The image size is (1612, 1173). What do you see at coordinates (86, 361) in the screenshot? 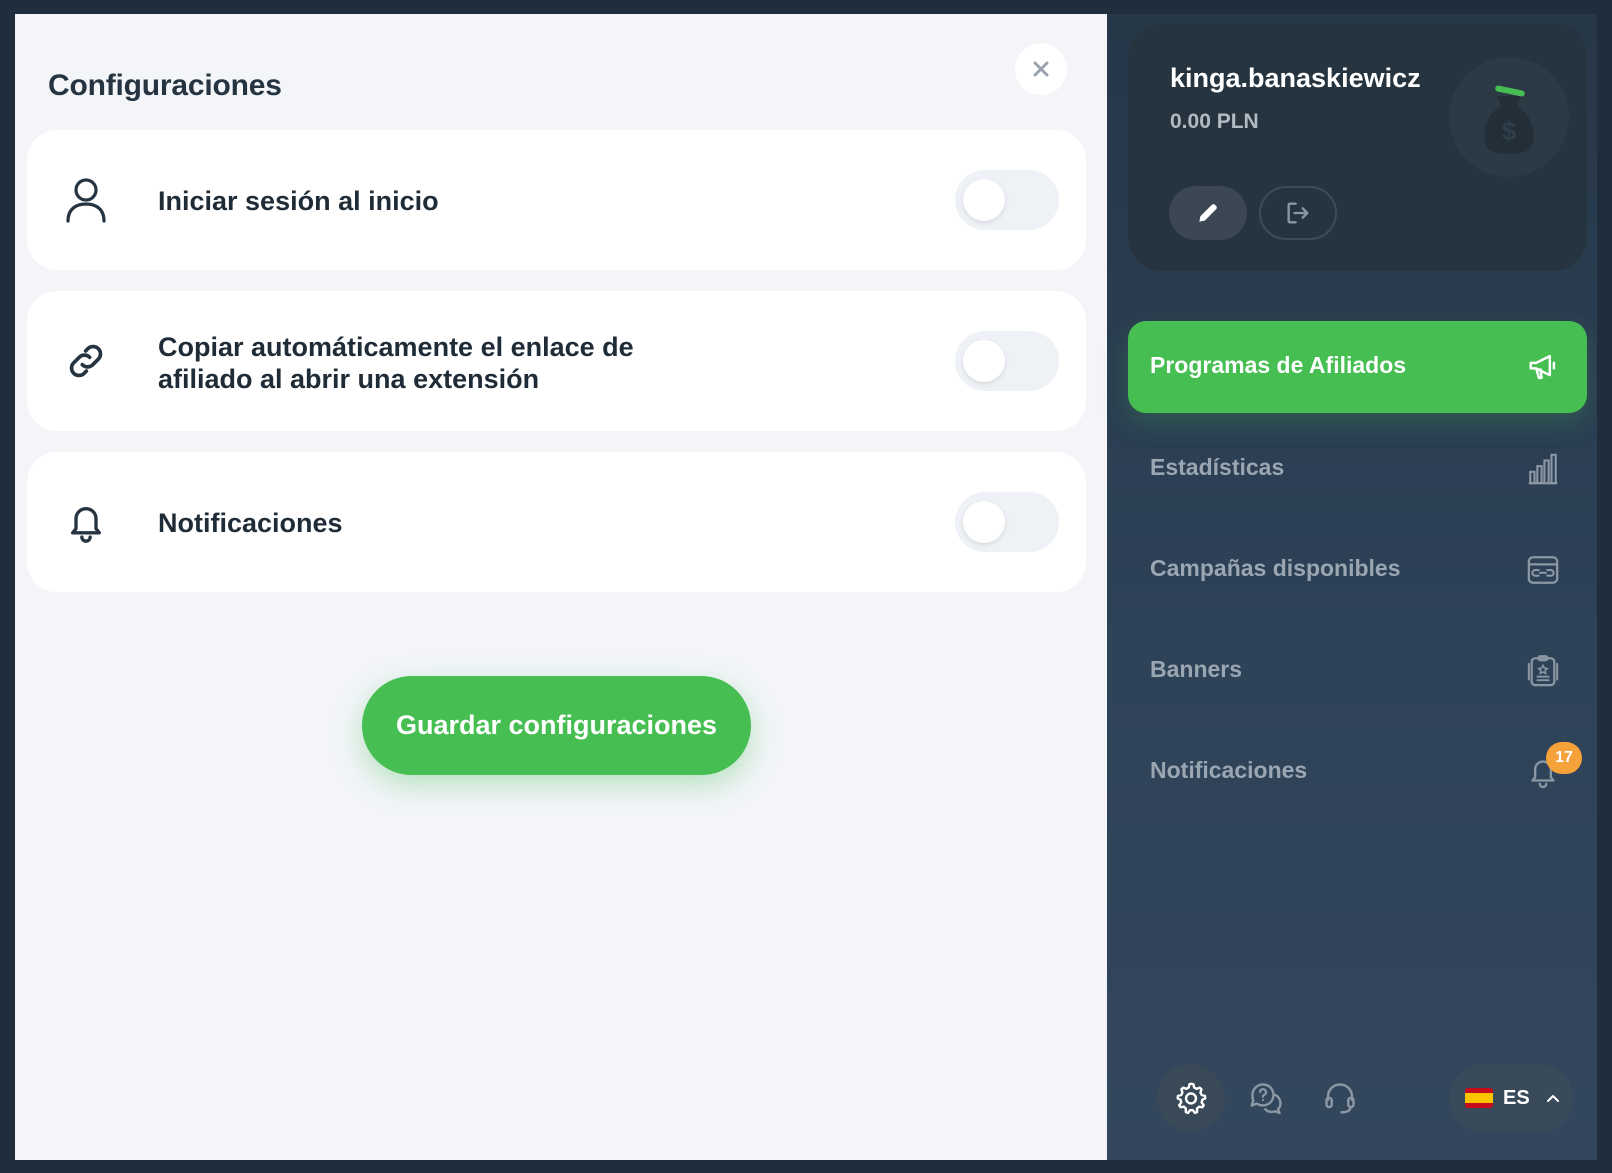
I see `link-icon` at bounding box center [86, 361].